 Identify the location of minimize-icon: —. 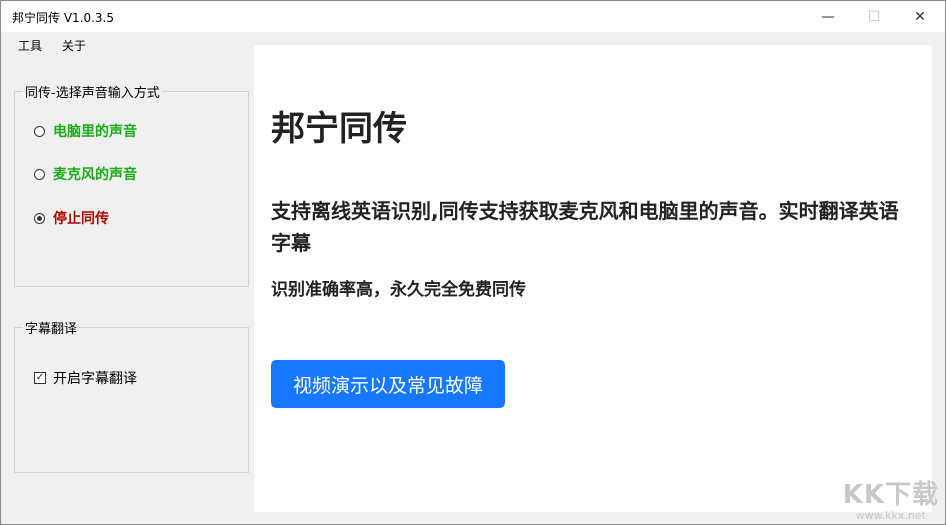
(828, 16).